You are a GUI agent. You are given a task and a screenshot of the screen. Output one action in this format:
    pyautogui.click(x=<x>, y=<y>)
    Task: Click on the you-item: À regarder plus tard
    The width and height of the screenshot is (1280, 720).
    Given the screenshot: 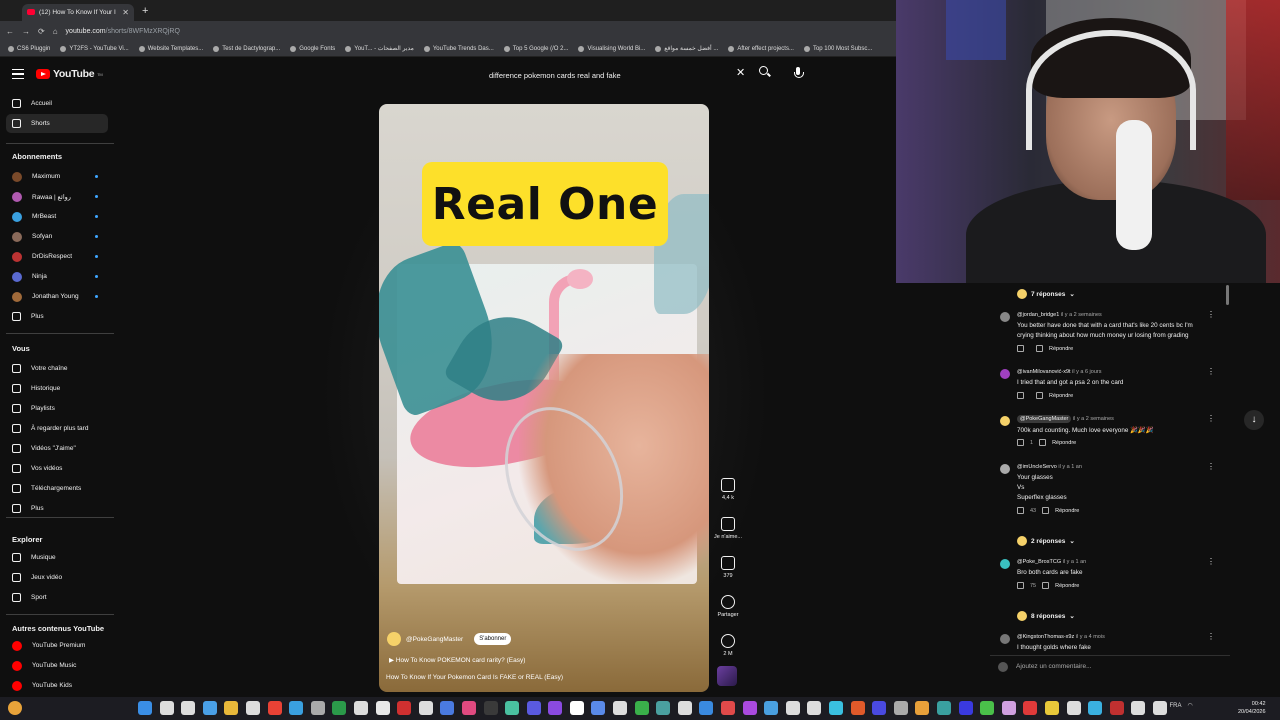 What is the action you would take?
    pyautogui.click(x=57, y=428)
    